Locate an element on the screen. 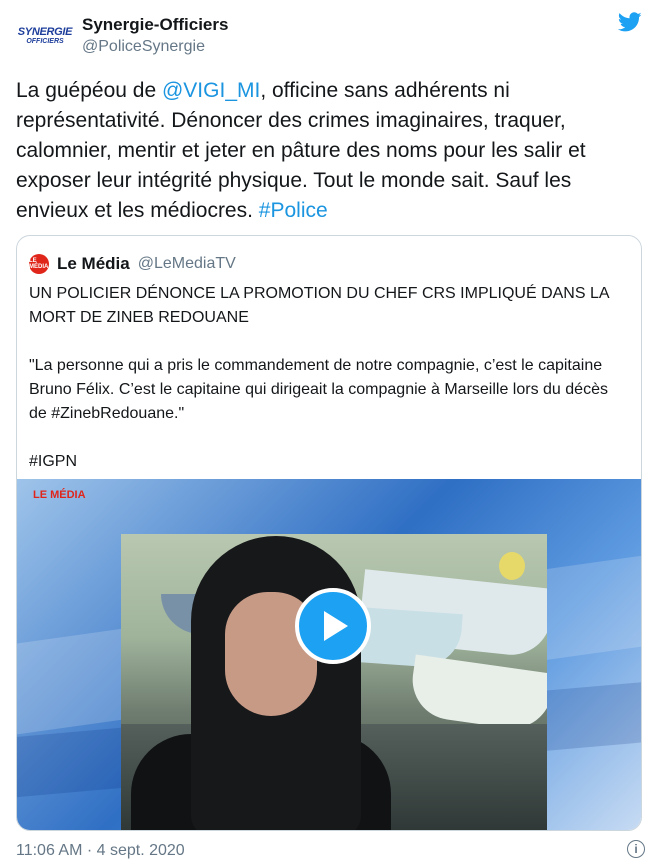 This screenshot has width=661, height=864. quoted-display-name: Le Média is located at coordinates (93, 263).